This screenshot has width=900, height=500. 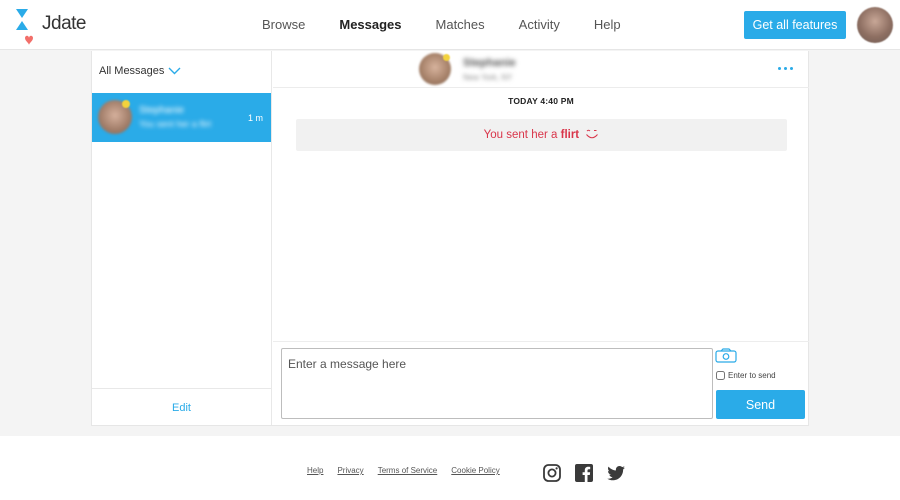 What do you see at coordinates (315, 470) in the screenshot?
I see `footer-link-help: Help` at bounding box center [315, 470].